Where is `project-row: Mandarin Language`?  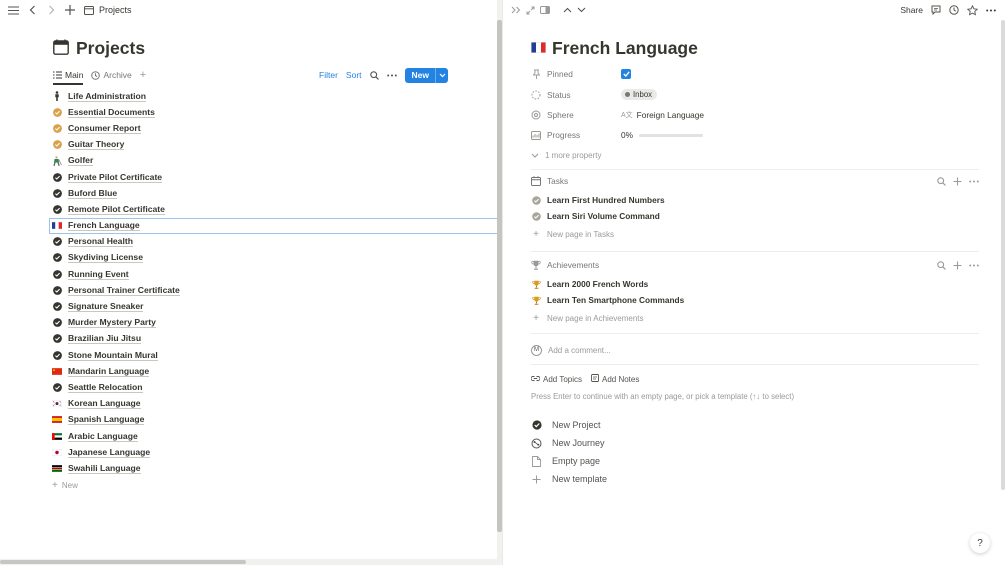 project-row: Mandarin Language is located at coordinates (273, 371).